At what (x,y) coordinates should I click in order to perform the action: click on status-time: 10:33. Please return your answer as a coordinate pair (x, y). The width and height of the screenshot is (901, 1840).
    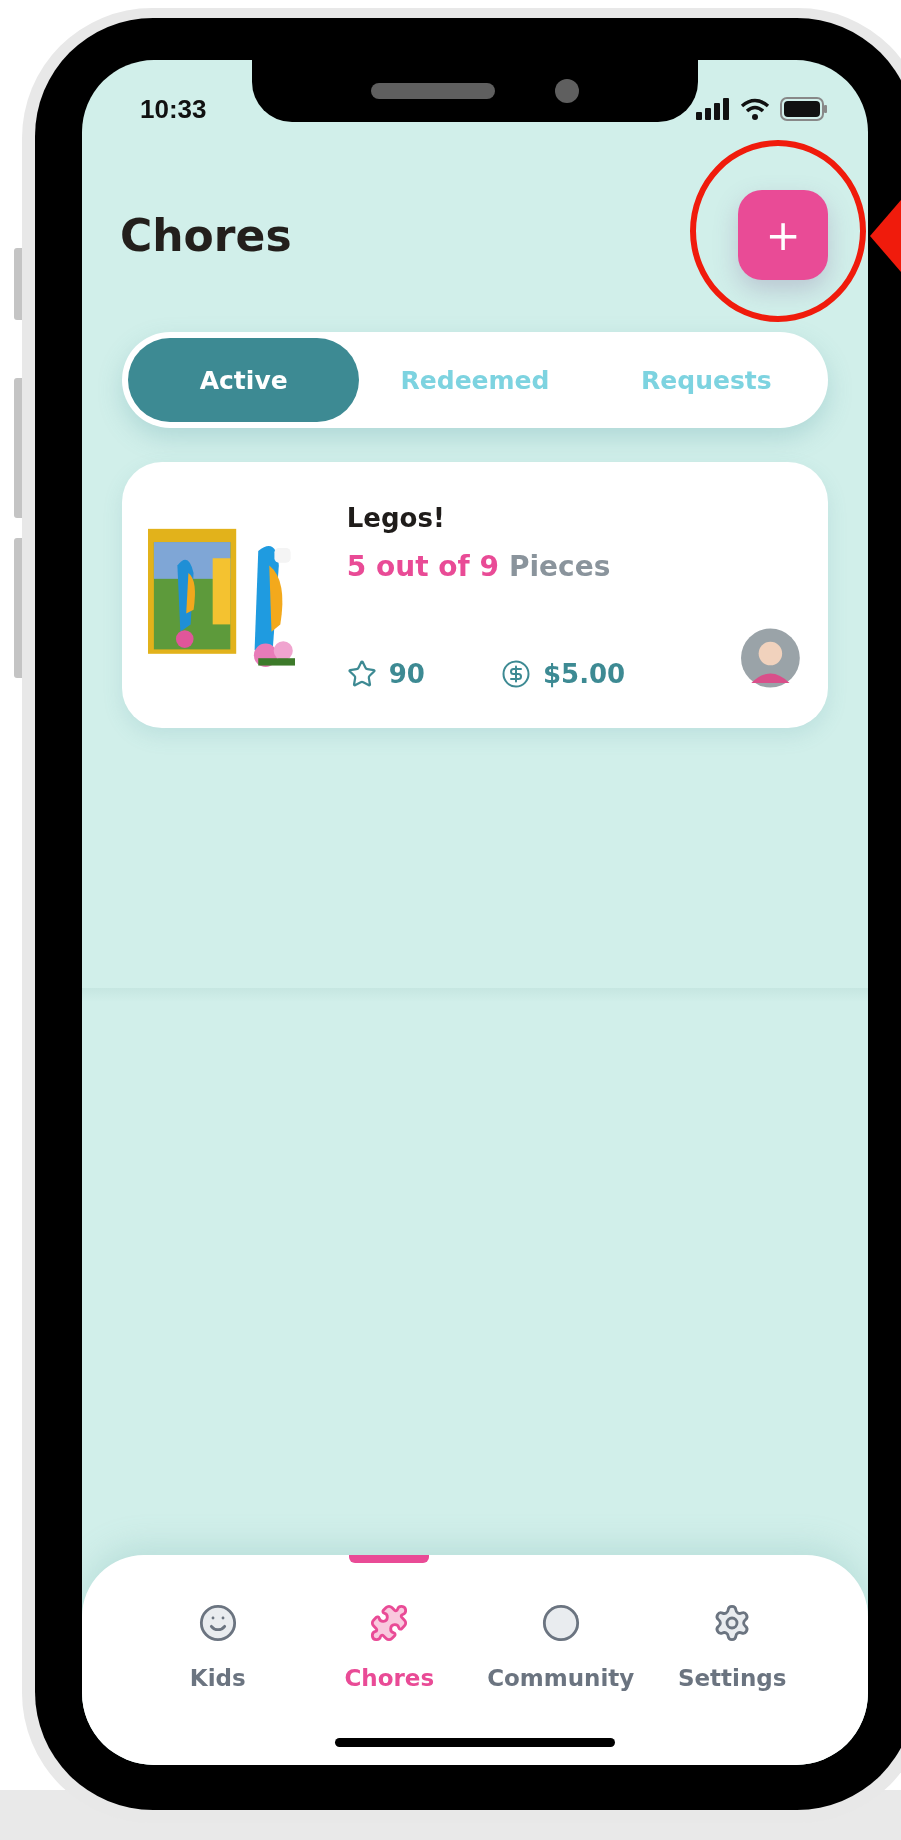
    Looking at the image, I should click on (173, 109).